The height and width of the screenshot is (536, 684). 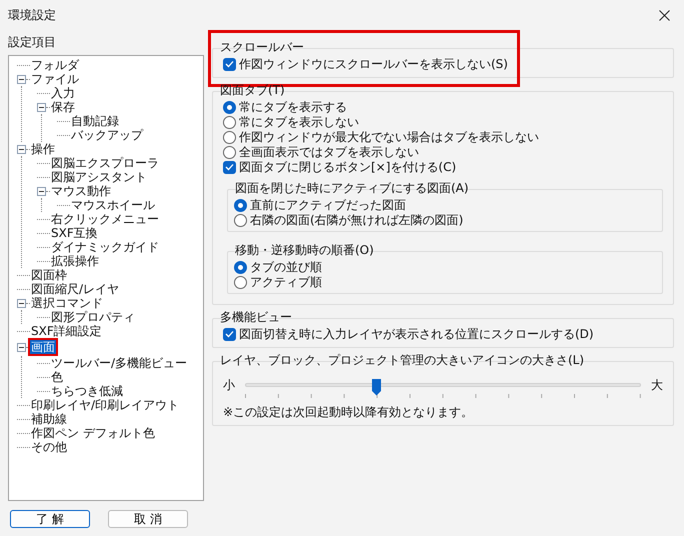 I want to click on radio-option: 常にタブを表示しない, so click(x=443, y=122).